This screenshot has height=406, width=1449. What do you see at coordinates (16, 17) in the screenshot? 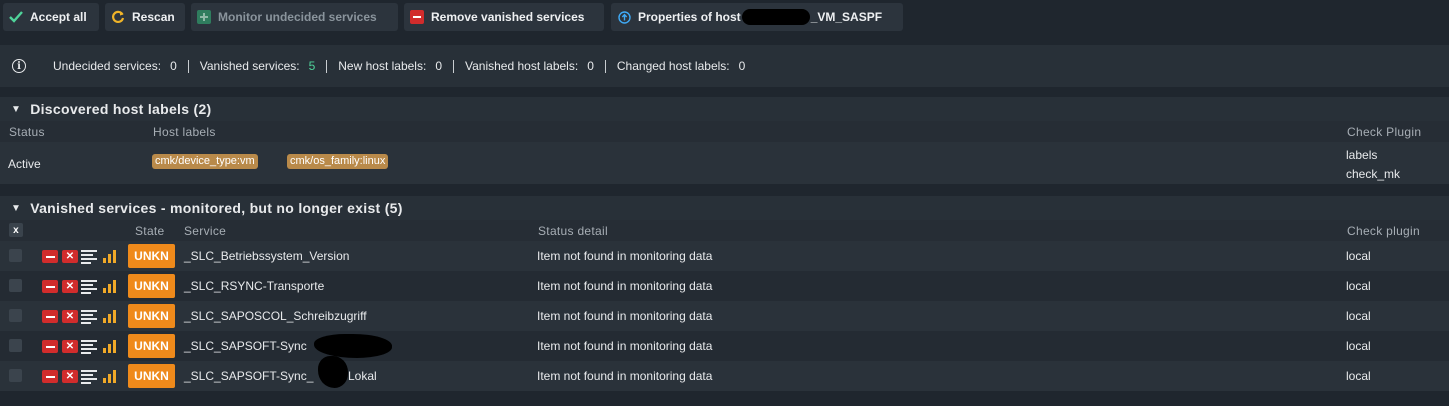
I see `checkmark-icon` at bounding box center [16, 17].